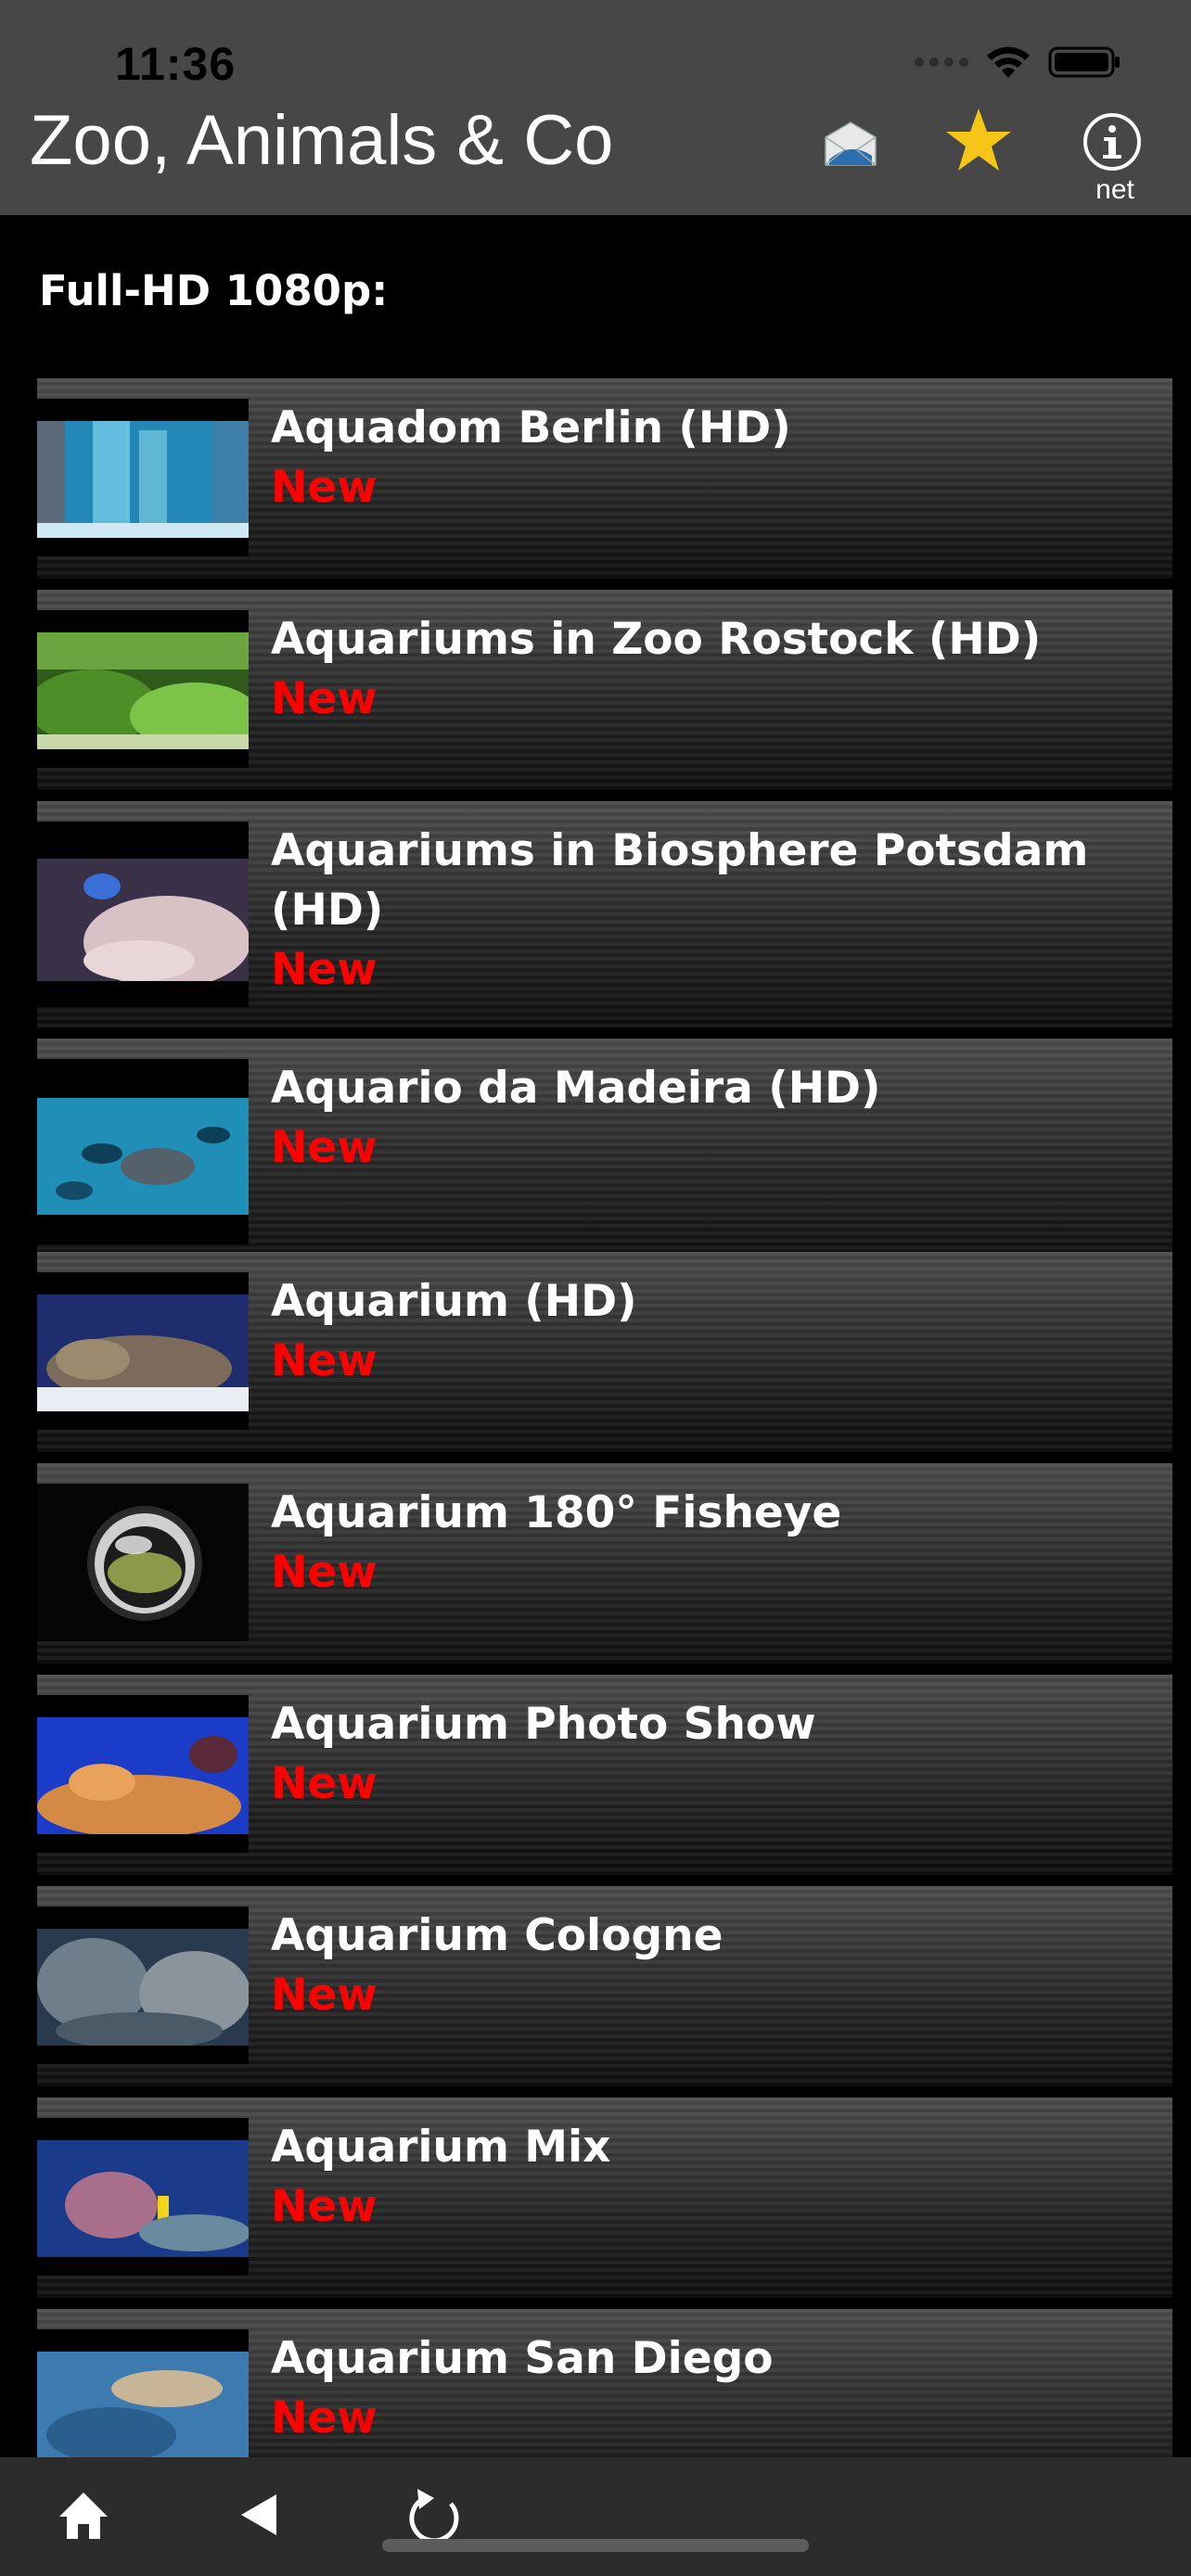  What do you see at coordinates (680, 880) in the screenshot?
I see `video-title: Aquariums in Biosphere Potsdam (HD)` at bounding box center [680, 880].